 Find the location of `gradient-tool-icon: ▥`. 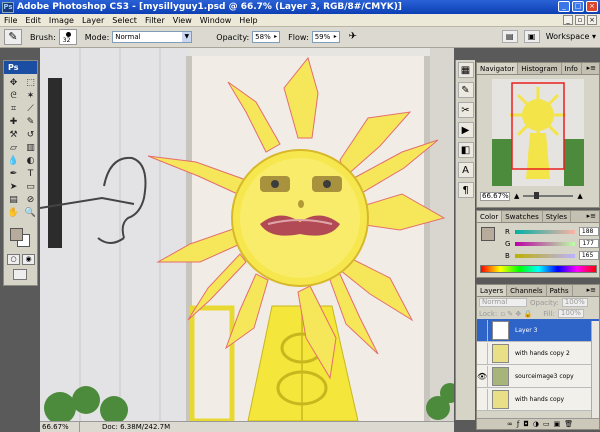

gradient-tool-icon: ▥ is located at coordinates (30, 148).